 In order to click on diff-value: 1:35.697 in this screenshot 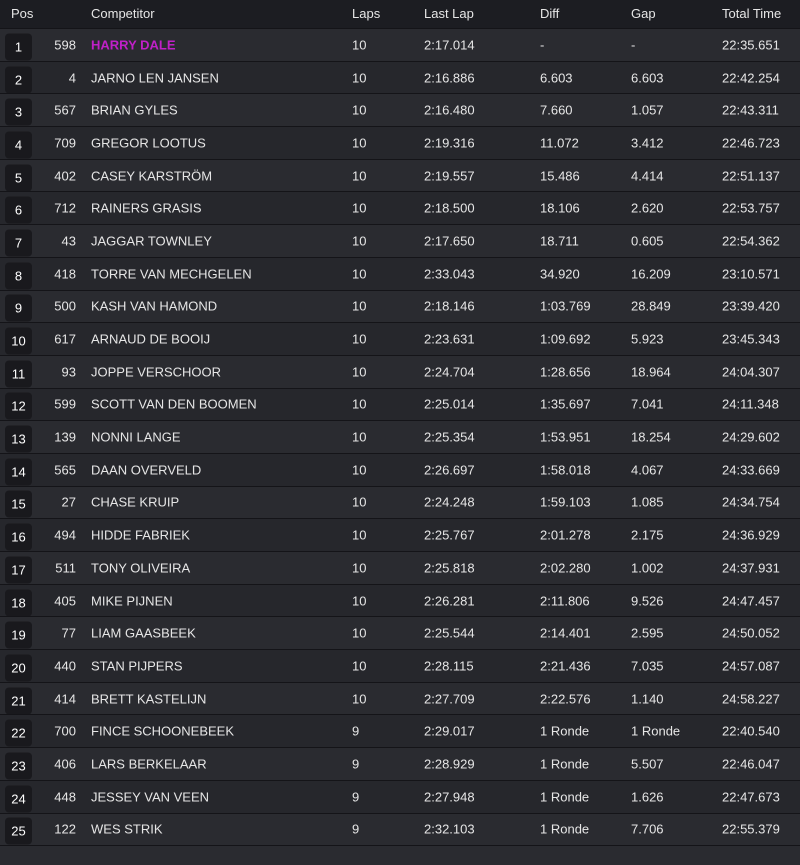, I will do `click(565, 404)`.